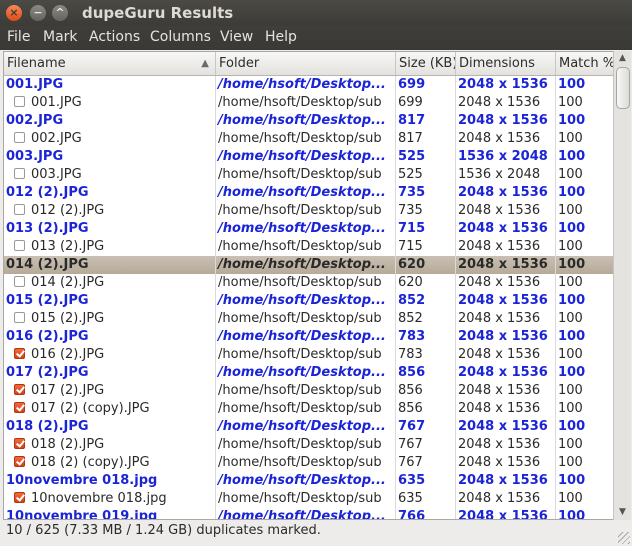  I want to click on resize-grip-icon, so click(624, 538).